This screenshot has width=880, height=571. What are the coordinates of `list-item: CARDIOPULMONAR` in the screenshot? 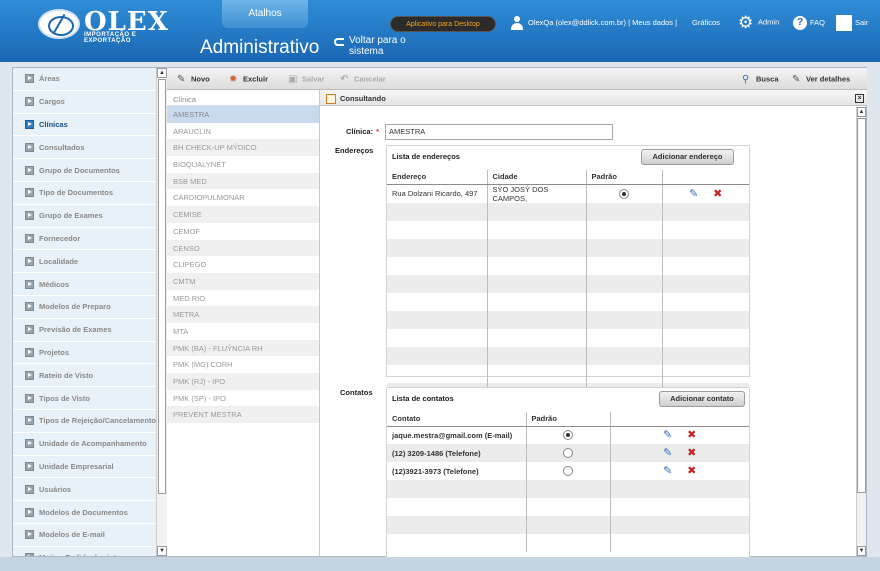 It's located at (243, 197).